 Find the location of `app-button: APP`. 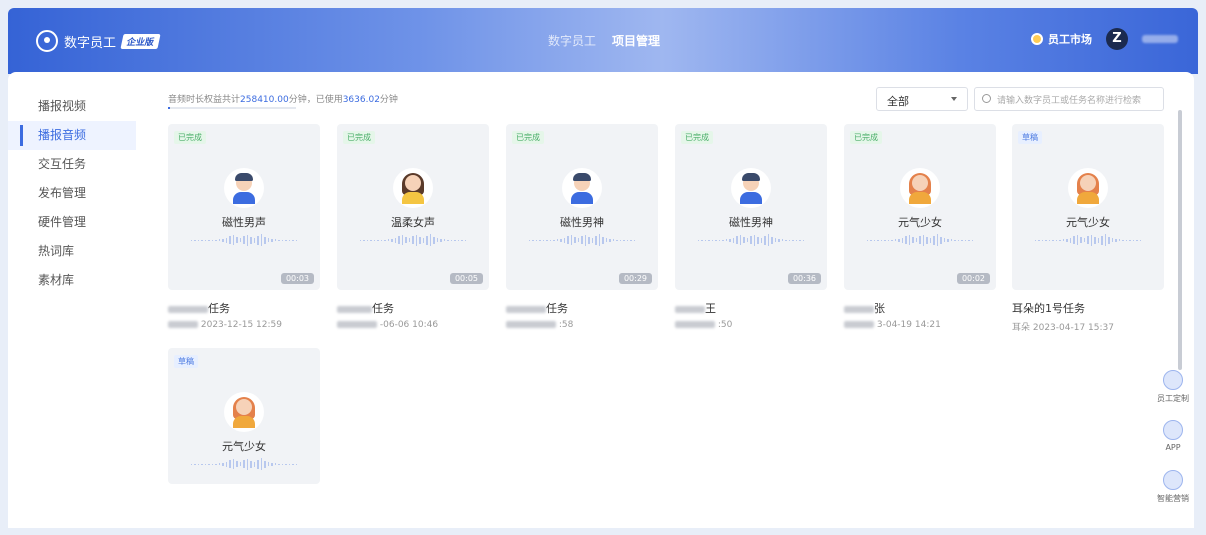

app-button: APP is located at coordinates (1173, 445).